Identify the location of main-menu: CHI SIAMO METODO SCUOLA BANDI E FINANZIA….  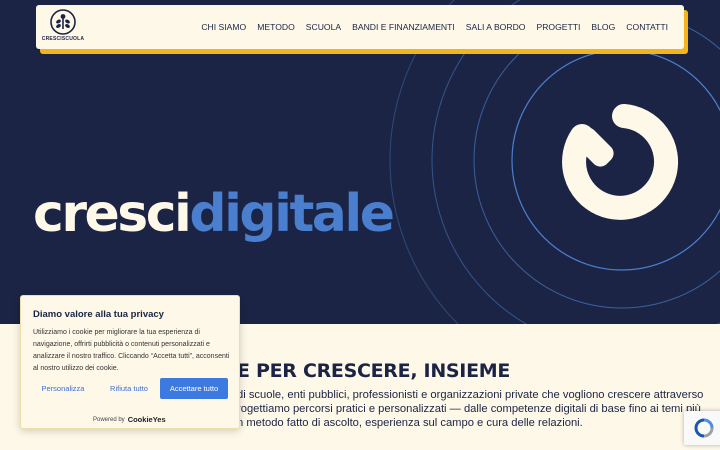
(434, 27).